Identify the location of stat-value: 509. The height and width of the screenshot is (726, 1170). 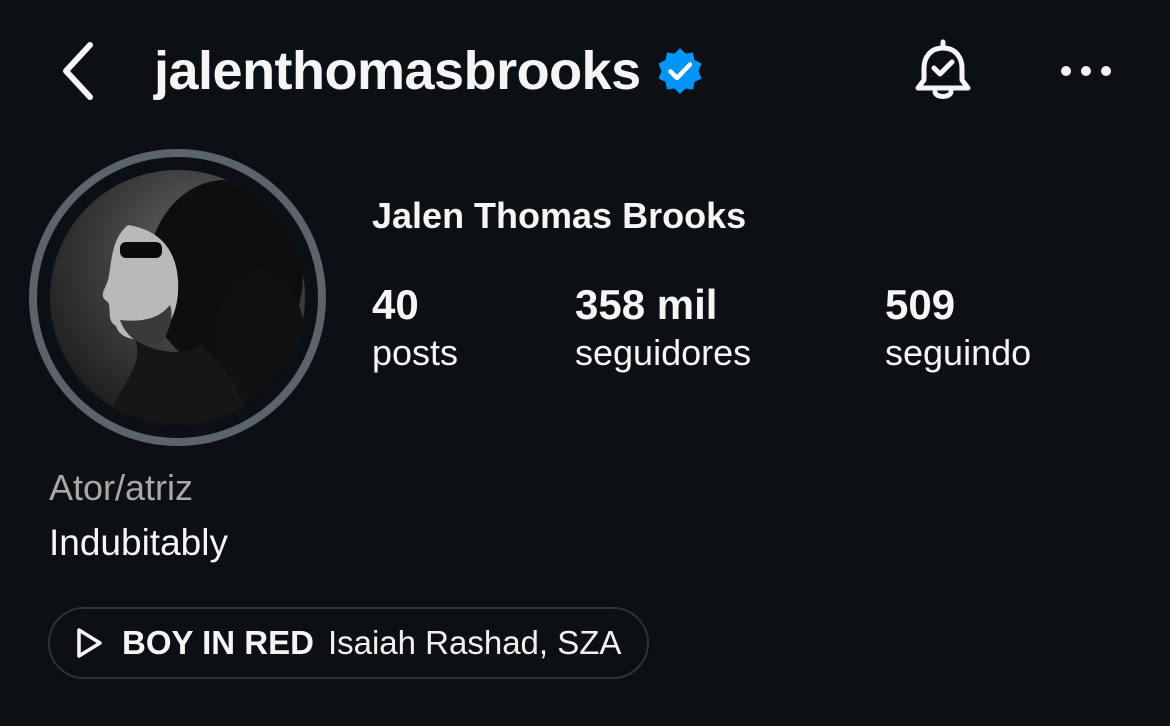
(920, 304).